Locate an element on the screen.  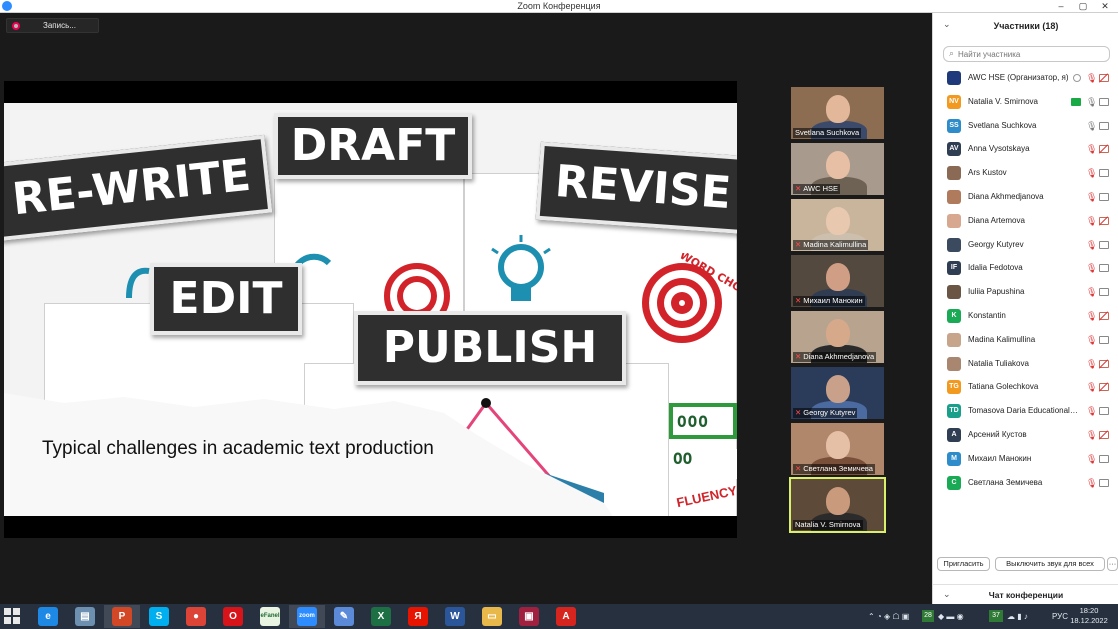
file-manager-taskbar-button: ▤ is located at coordinates (85, 616).